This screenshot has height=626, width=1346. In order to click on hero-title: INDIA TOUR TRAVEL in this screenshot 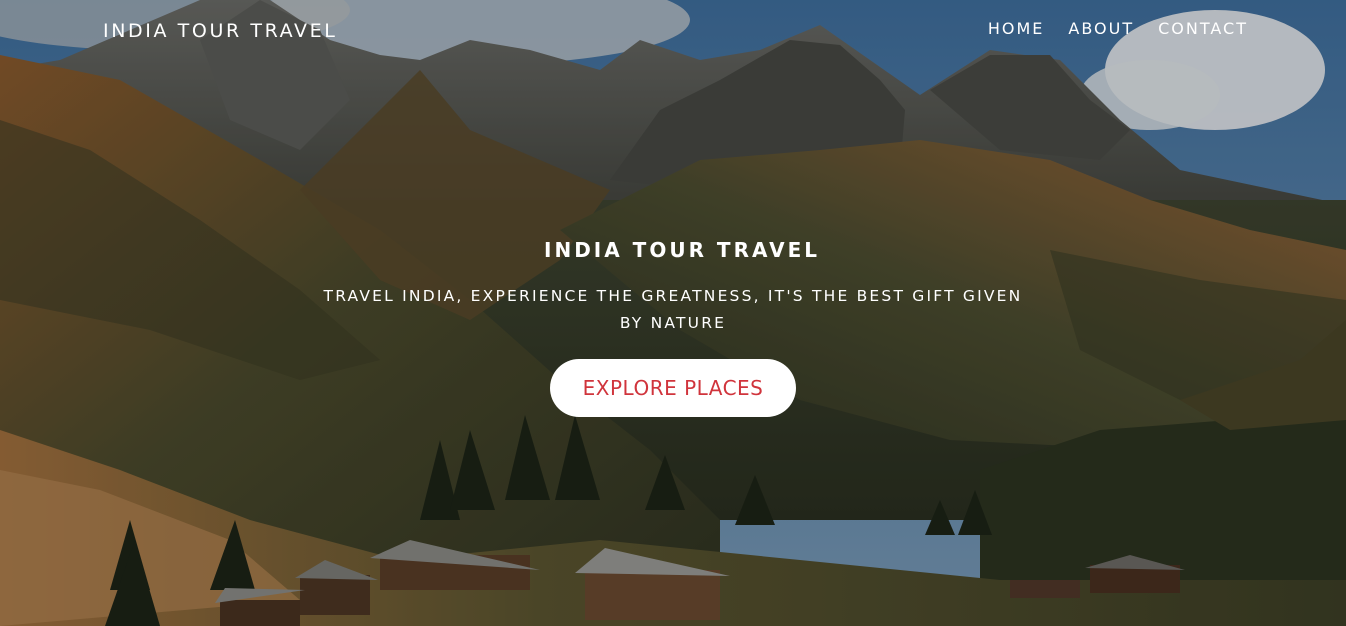, I will do `click(682, 250)`.